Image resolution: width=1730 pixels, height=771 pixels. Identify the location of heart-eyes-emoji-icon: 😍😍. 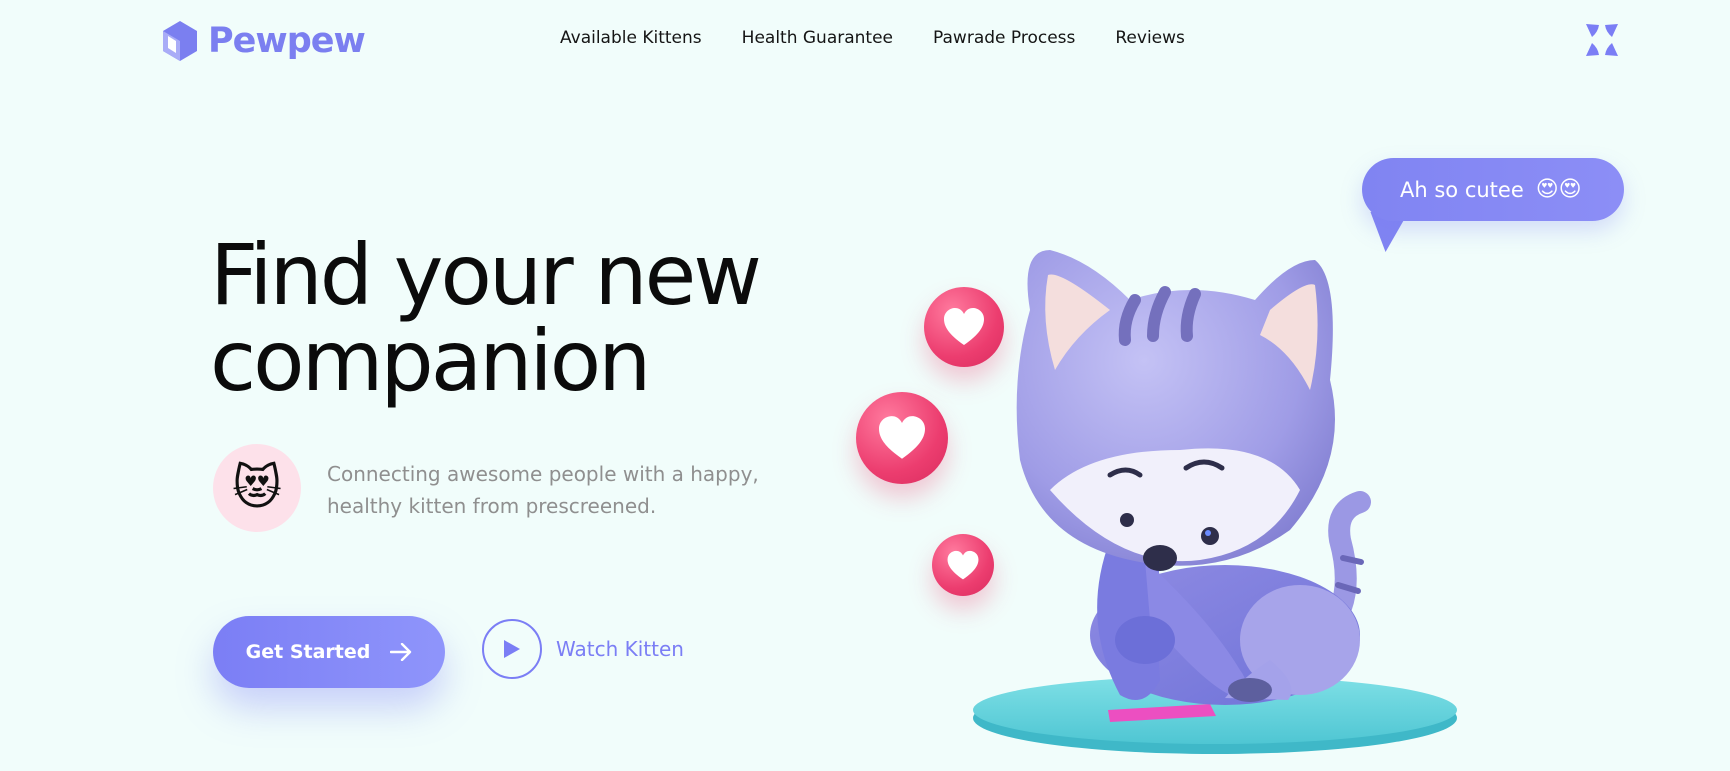
(1558, 189).